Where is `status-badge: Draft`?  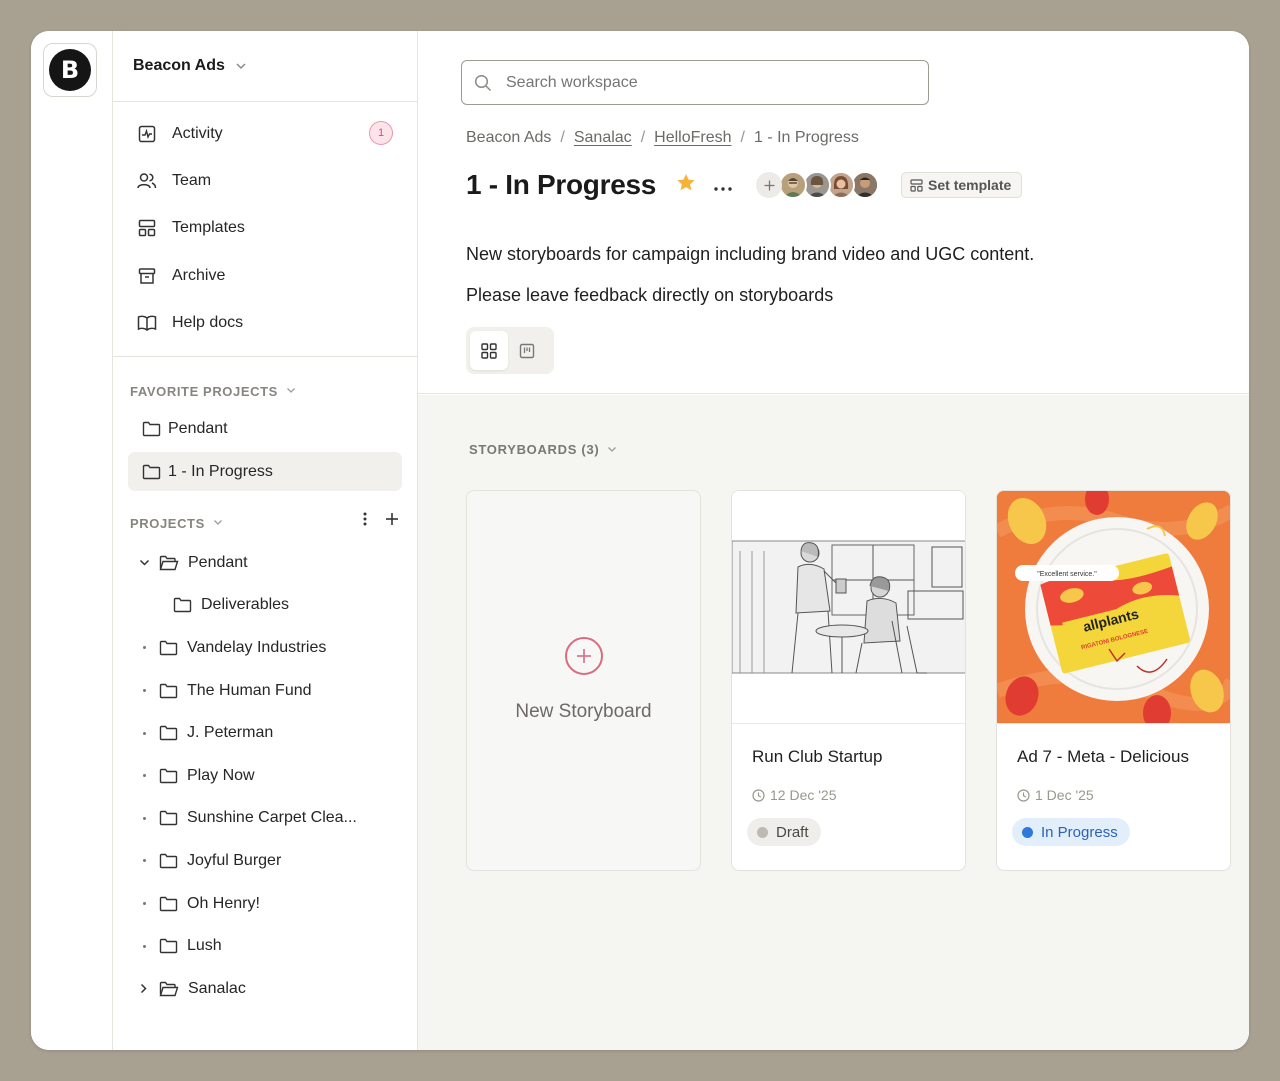 status-badge: Draft is located at coordinates (784, 832).